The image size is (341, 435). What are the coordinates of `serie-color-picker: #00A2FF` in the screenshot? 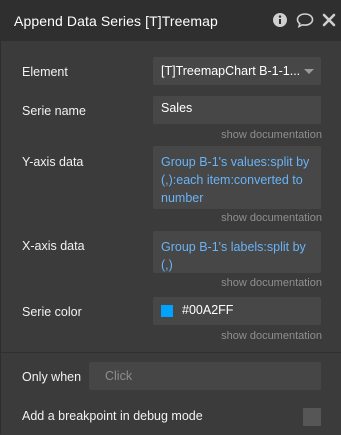 It's located at (237, 311).